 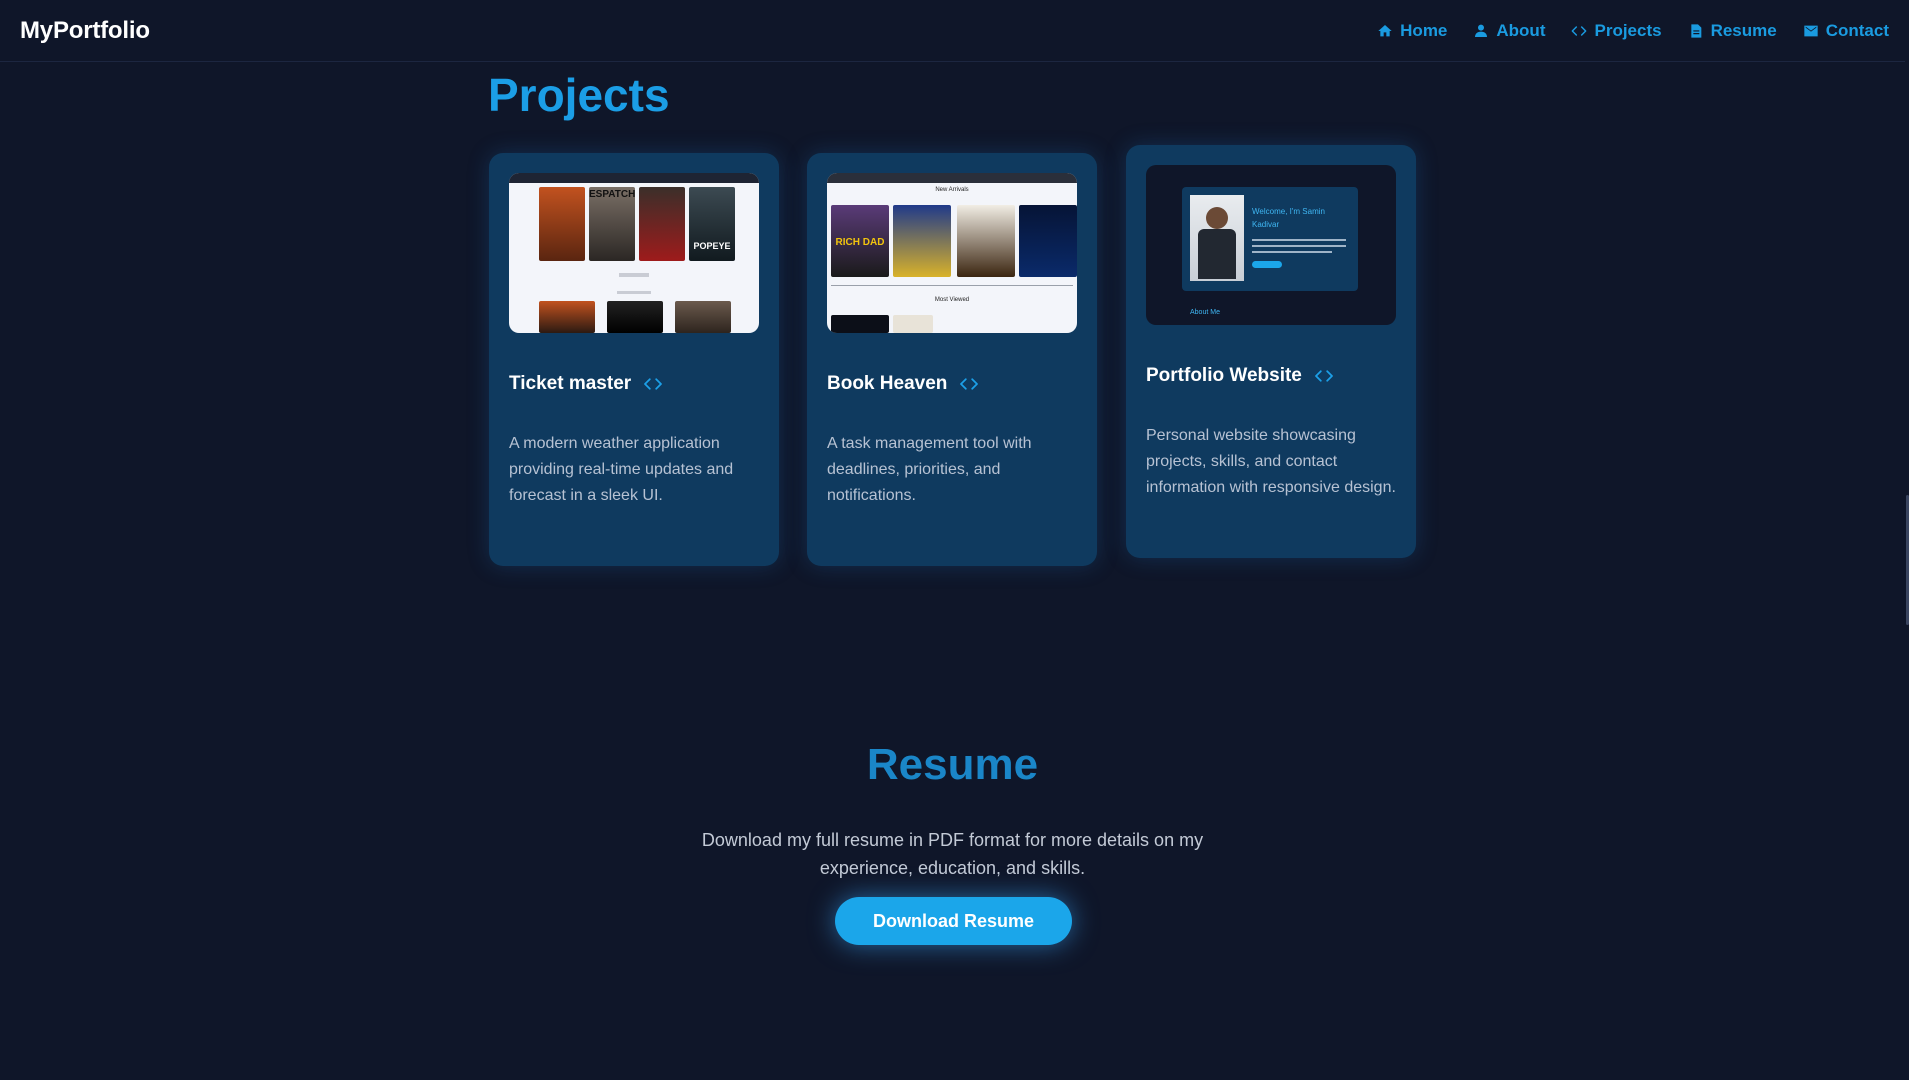 I want to click on nav-link-projects: Projects, so click(x=1616, y=30).